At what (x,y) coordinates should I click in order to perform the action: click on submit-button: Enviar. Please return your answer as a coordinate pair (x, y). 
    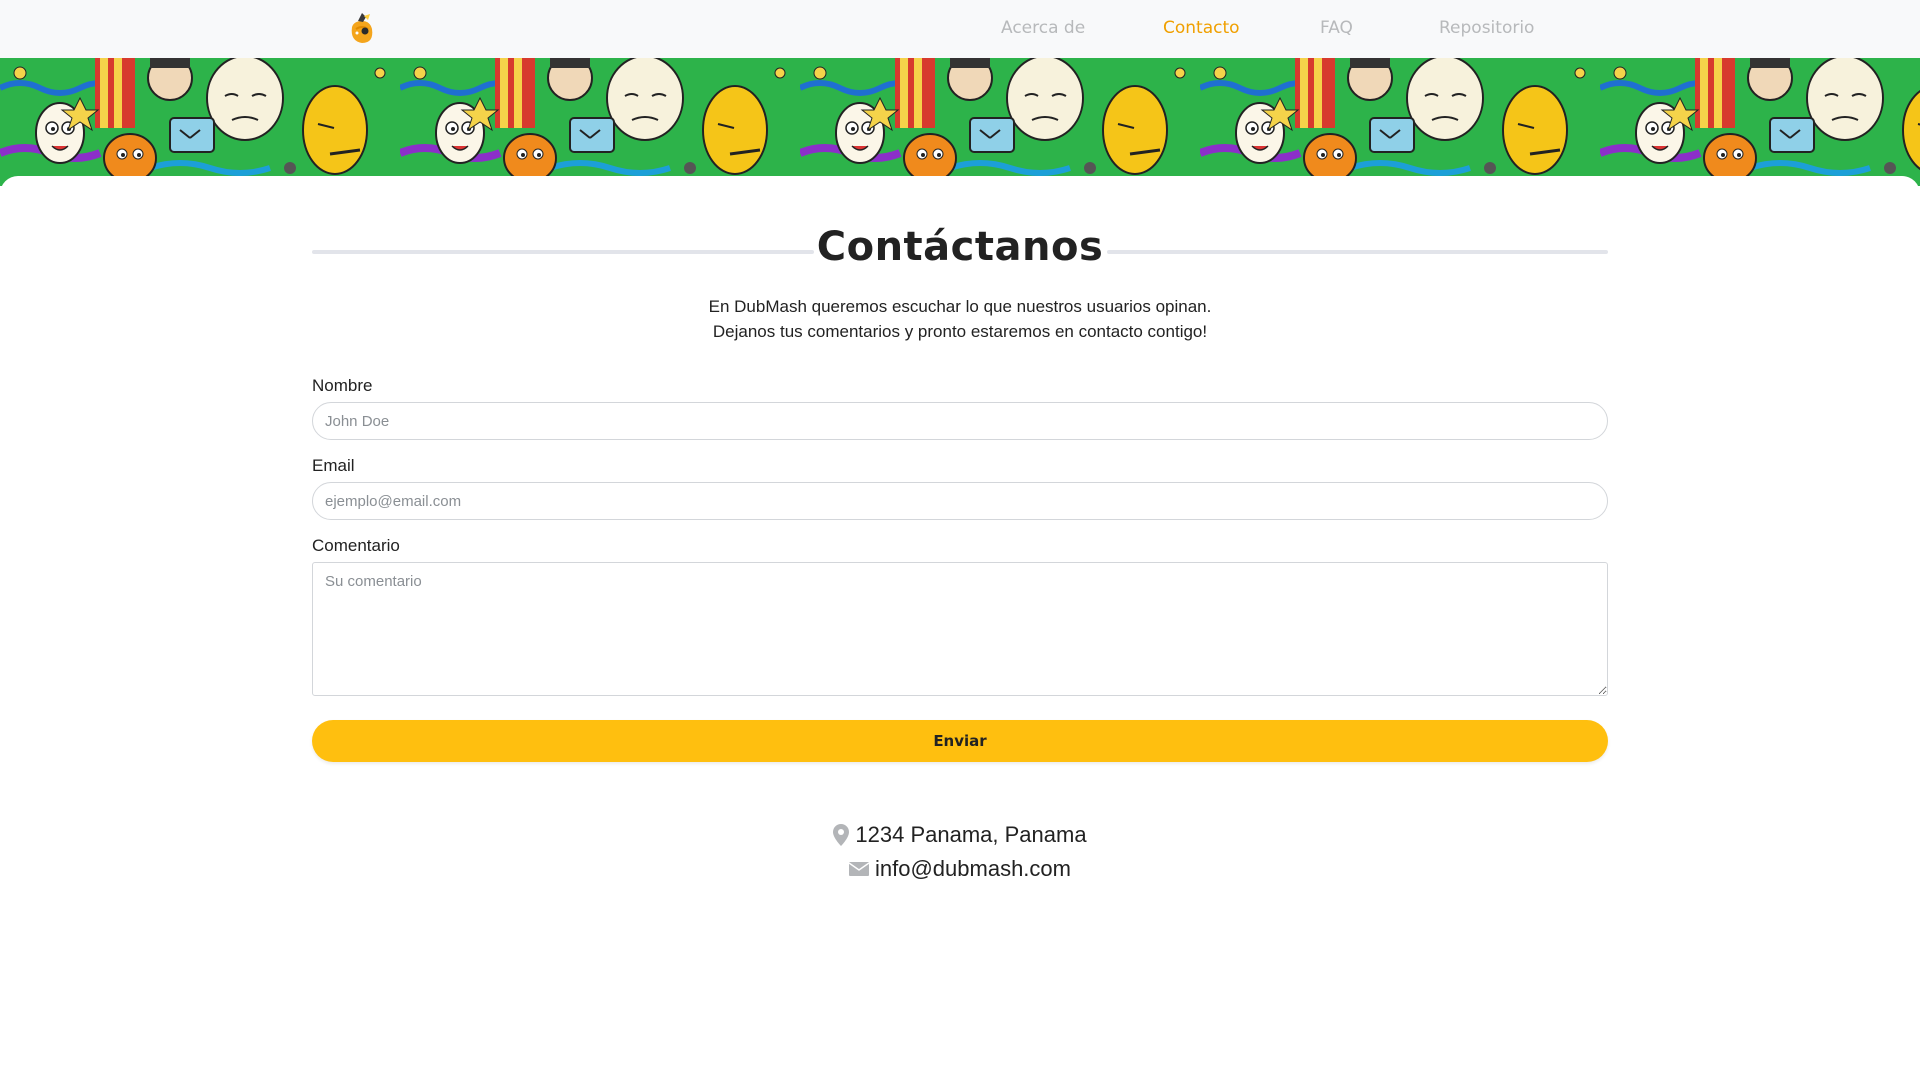
    Looking at the image, I should click on (960, 741).